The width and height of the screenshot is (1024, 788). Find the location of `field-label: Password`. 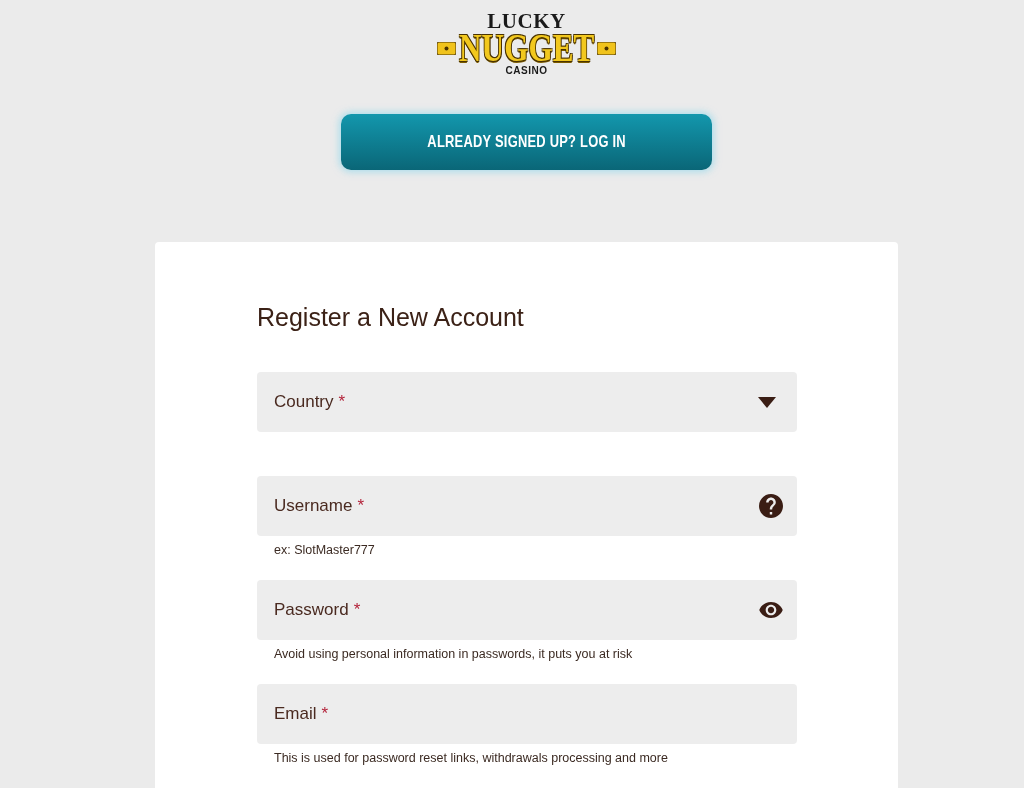

field-label: Password is located at coordinates (311, 610).